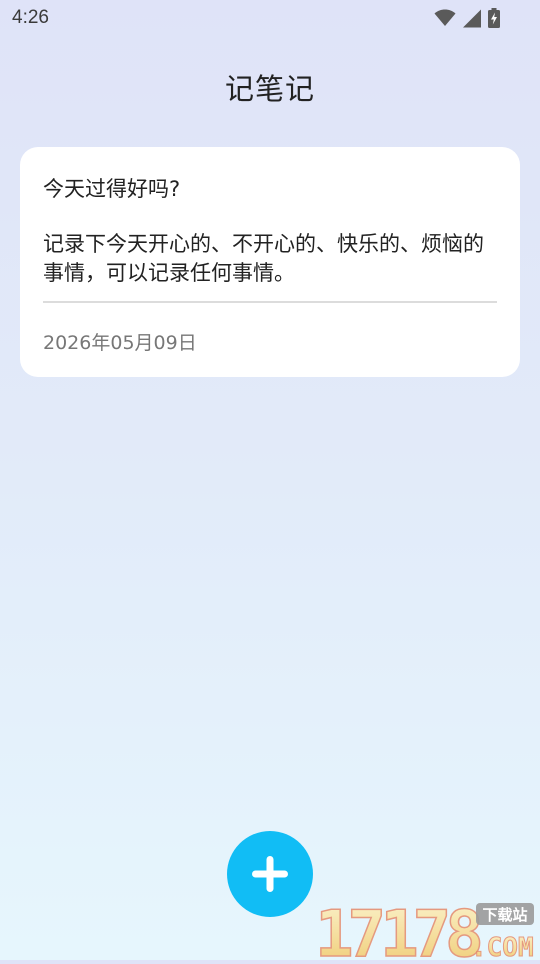 The height and width of the screenshot is (964, 540). I want to click on watermark-badge: 下载站, so click(504, 915).